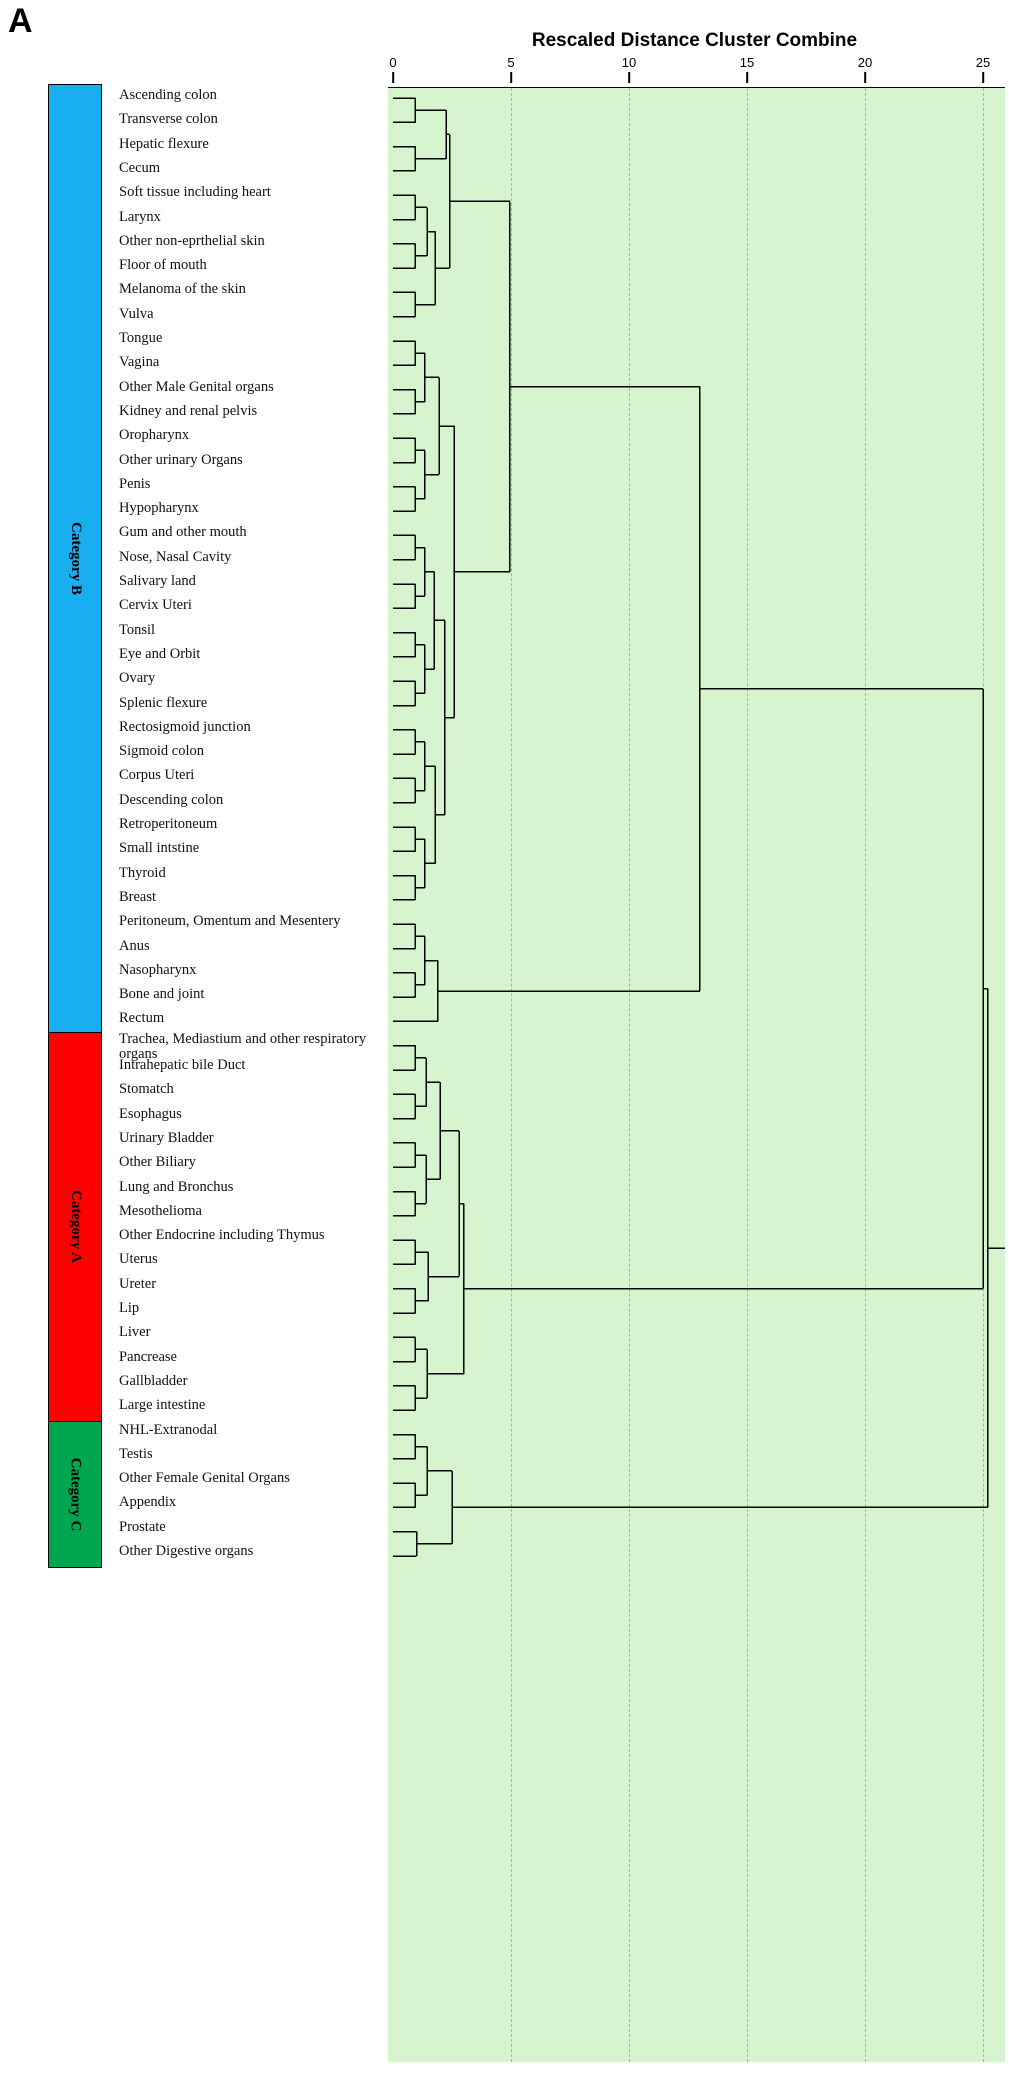 Image resolution: width=1009 pixels, height=2084 pixels. Describe the element at coordinates (138, 896) in the screenshot. I see `leaf-label: Breast` at that location.